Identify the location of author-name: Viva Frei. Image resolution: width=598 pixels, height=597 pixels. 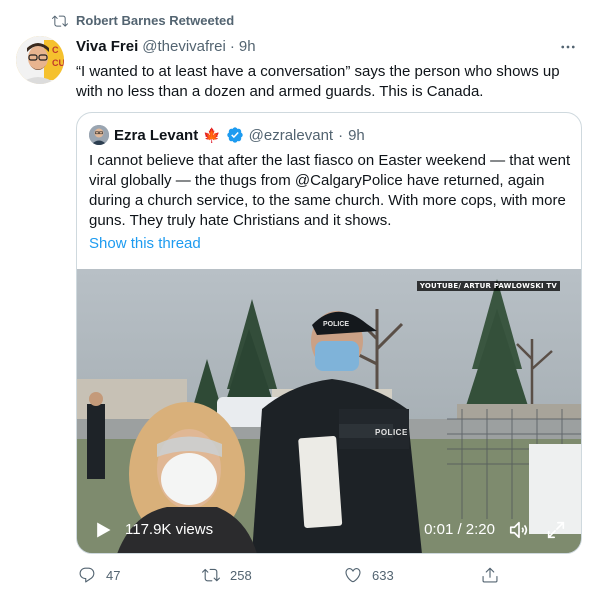
(107, 46).